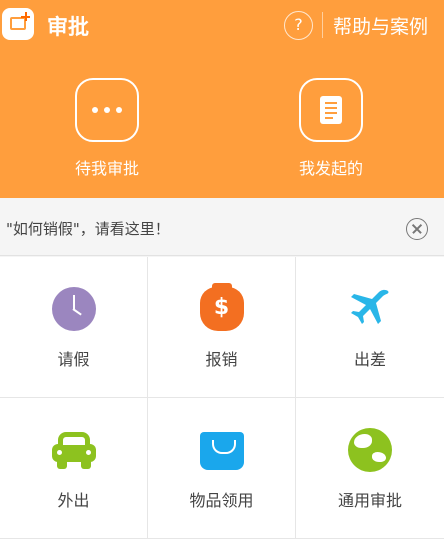  Describe the element at coordinates (221, 500) in the screenshot. I see `grid-item-label: 物品领用` at that location.